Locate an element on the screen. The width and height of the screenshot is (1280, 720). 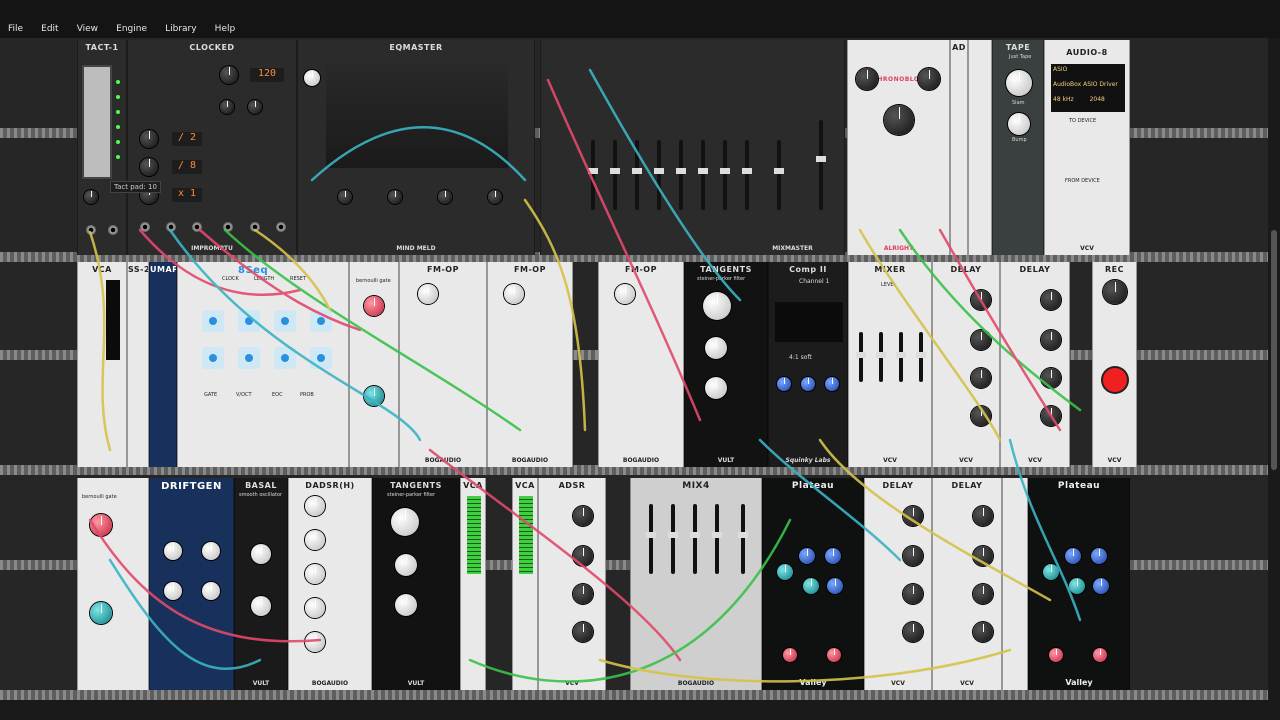
module-umap: UMAP is located at coordinates (163, 364).